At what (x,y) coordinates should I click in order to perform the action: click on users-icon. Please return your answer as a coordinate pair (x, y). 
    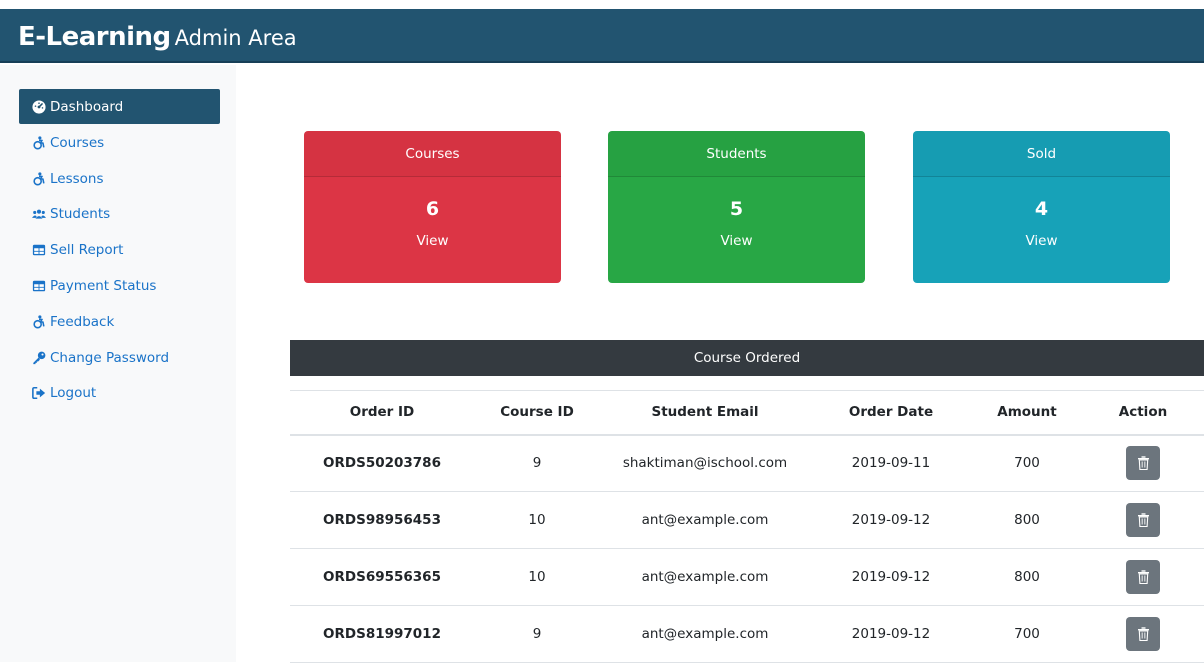
    Looking at the image, I should click on (39, 214).